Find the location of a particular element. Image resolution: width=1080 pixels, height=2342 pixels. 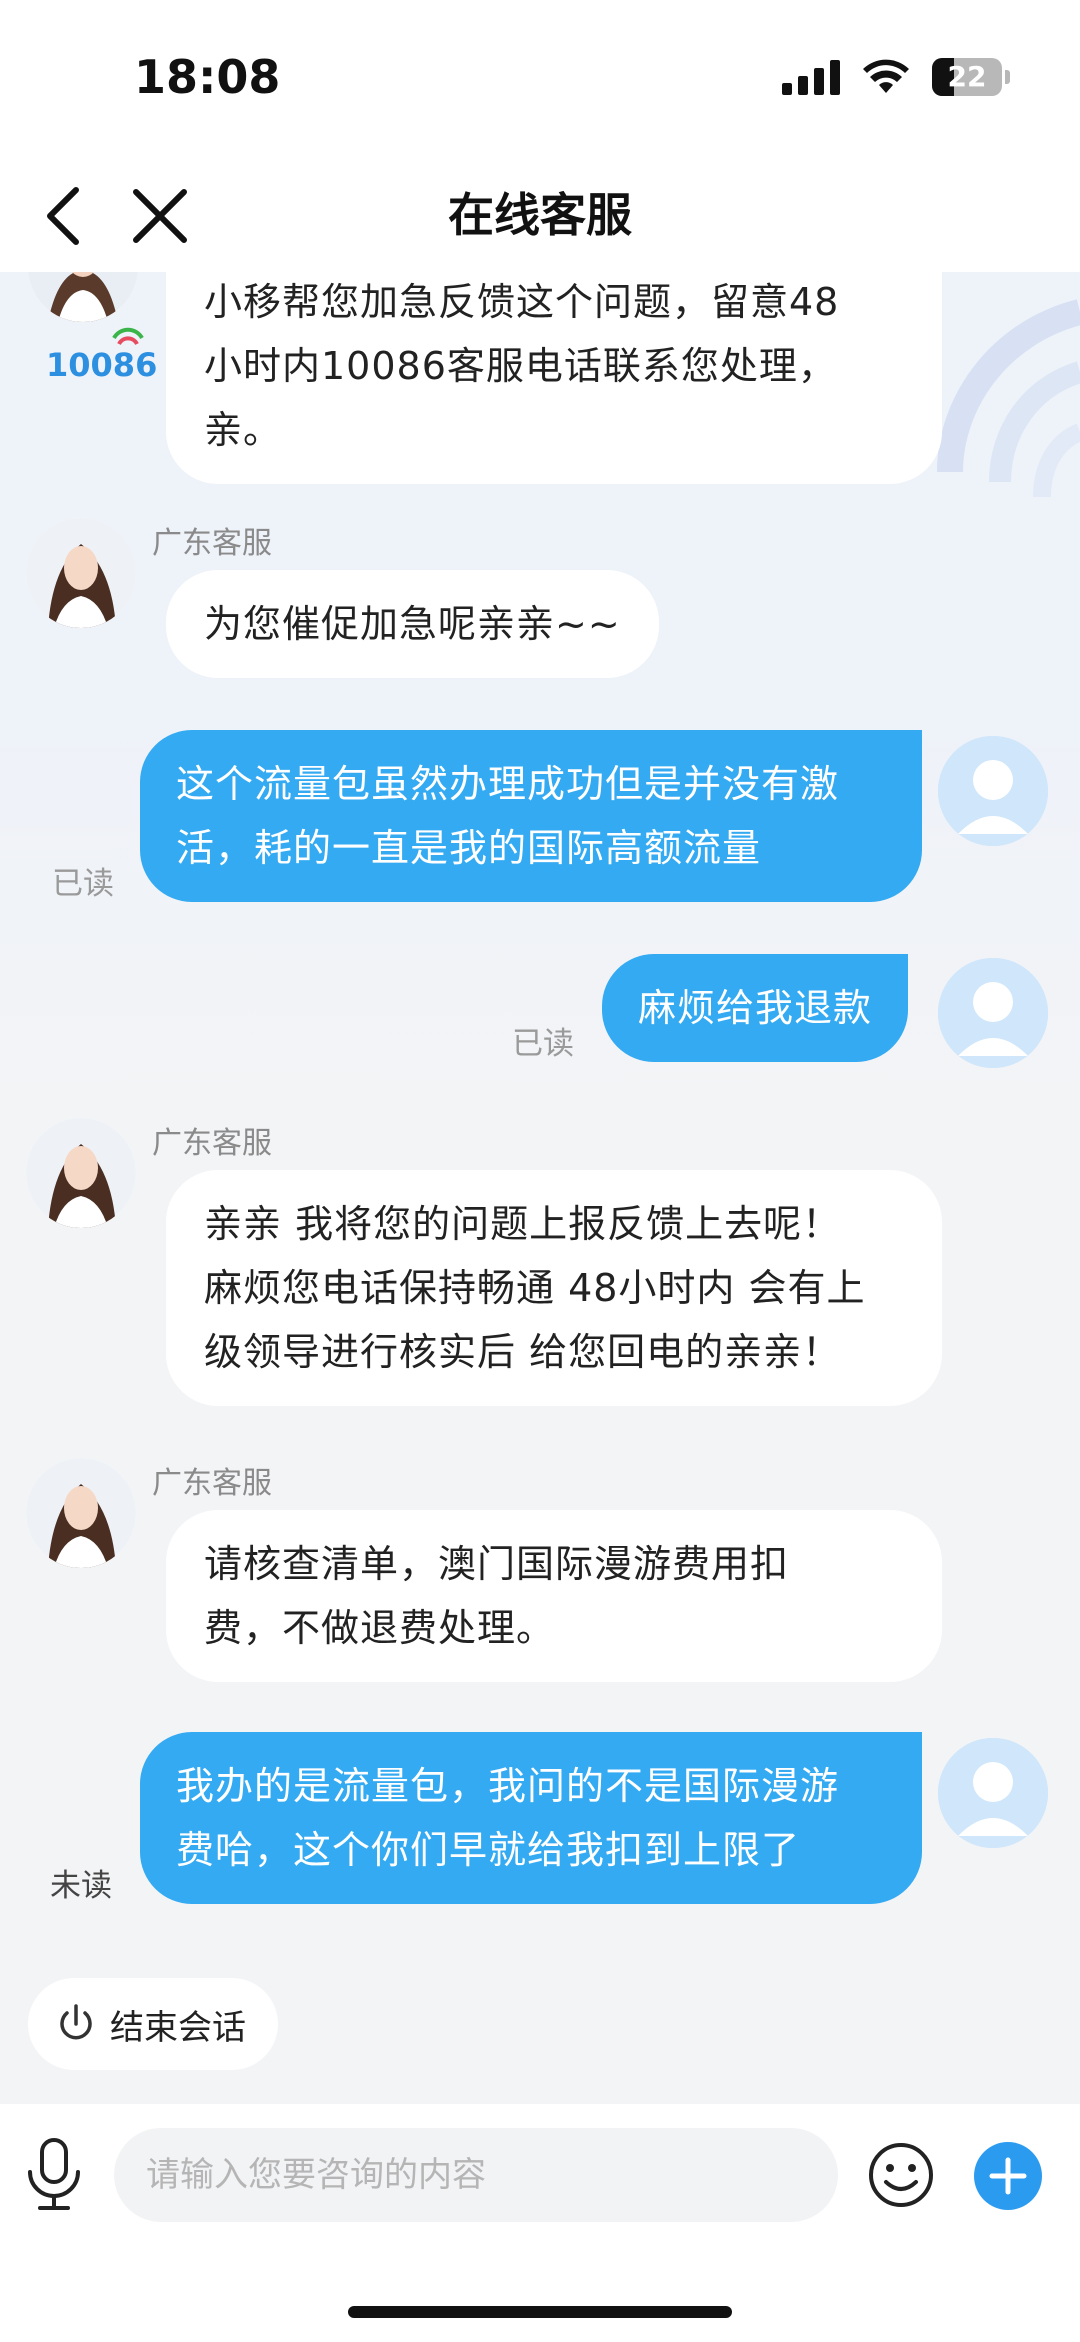

input-bar is located at coordinates (540, 2174).